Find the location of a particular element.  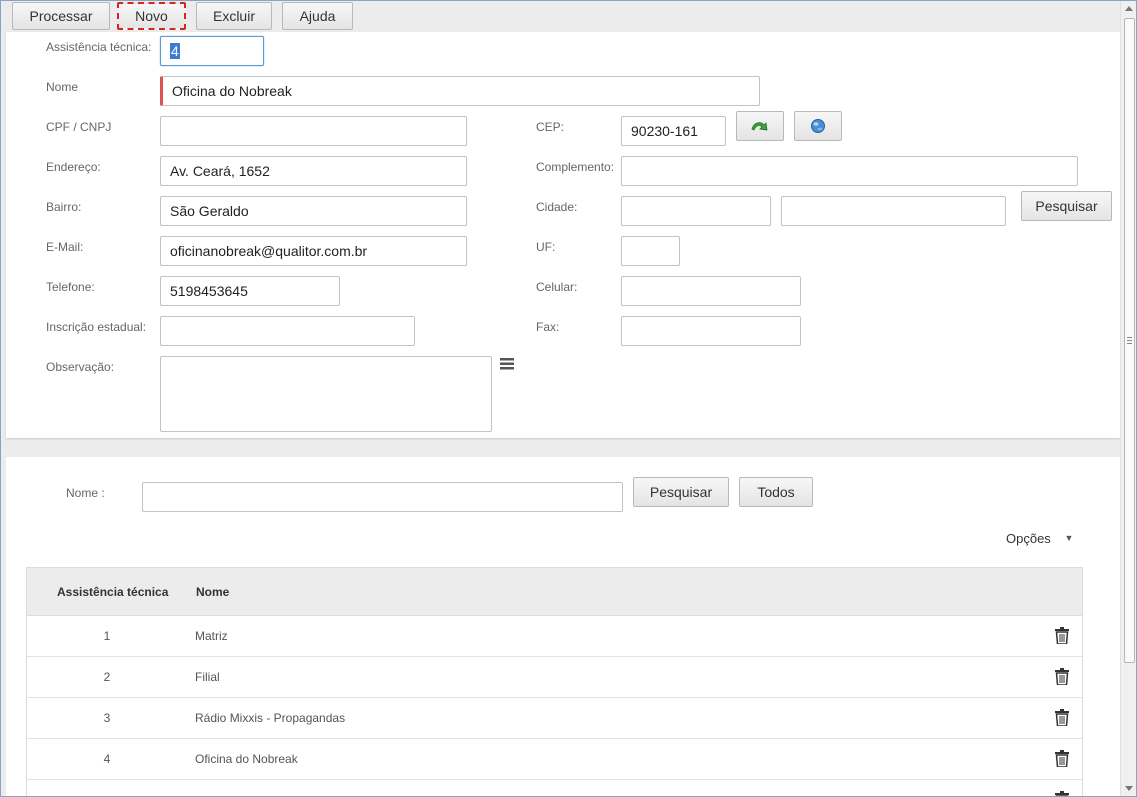

row-nome: Matriz is located at coordinates (211, 636).